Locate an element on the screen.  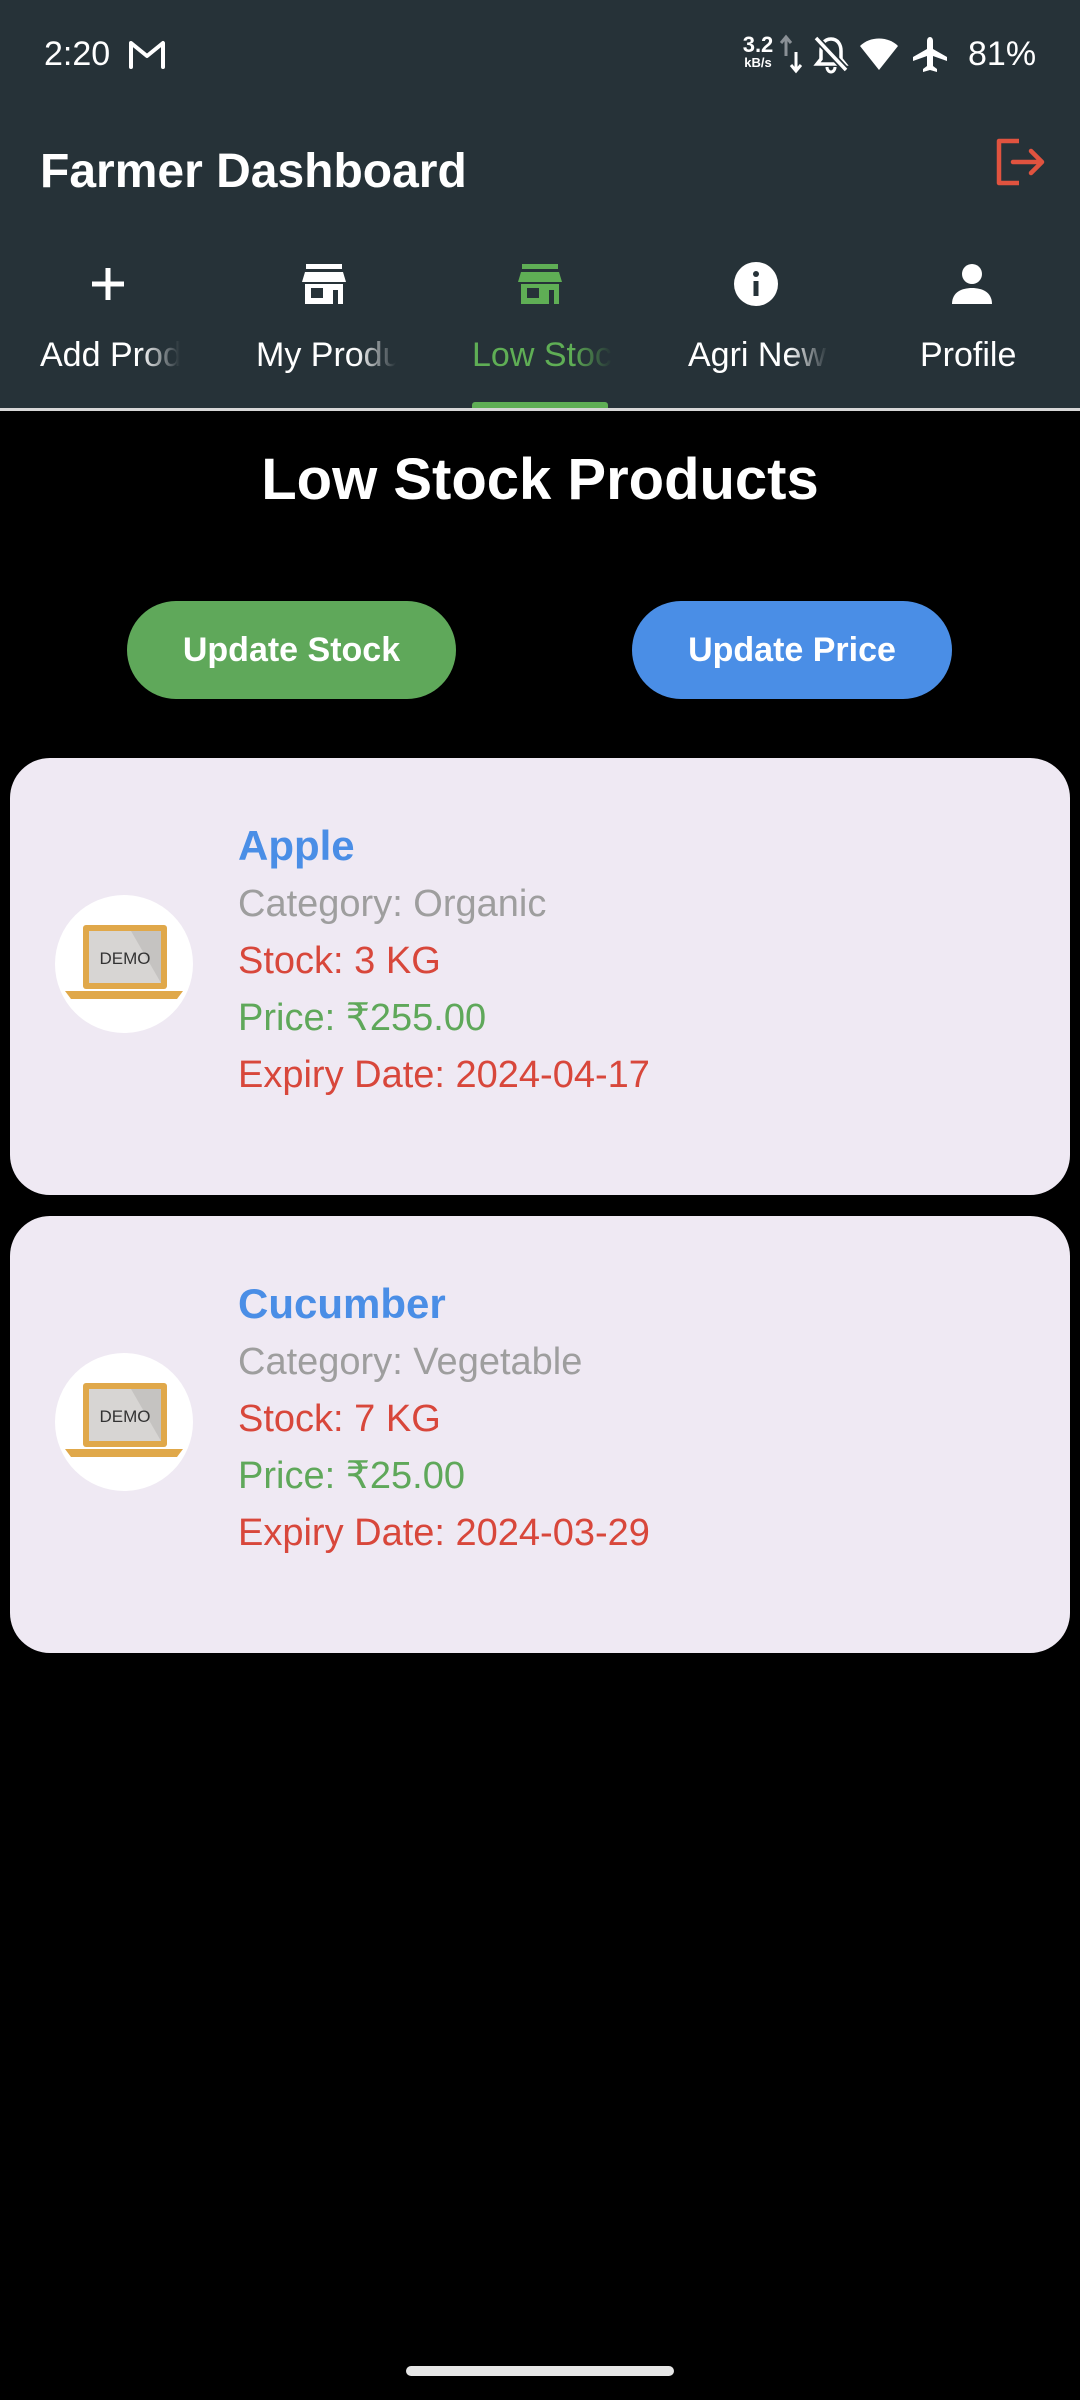
wifi-icon is located at coordinates (879, 54).